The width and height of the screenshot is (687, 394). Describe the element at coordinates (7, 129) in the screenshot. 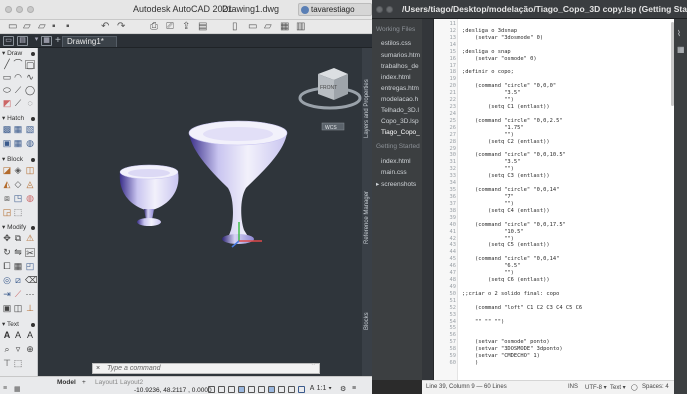

I see `hatch-icon: ▩` at that location.